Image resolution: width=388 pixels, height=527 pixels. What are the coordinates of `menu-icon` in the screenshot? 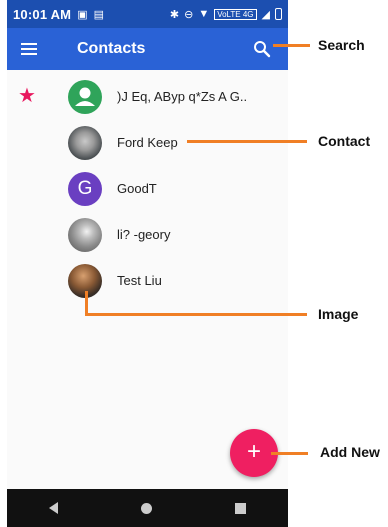 It's located at (29, 49).